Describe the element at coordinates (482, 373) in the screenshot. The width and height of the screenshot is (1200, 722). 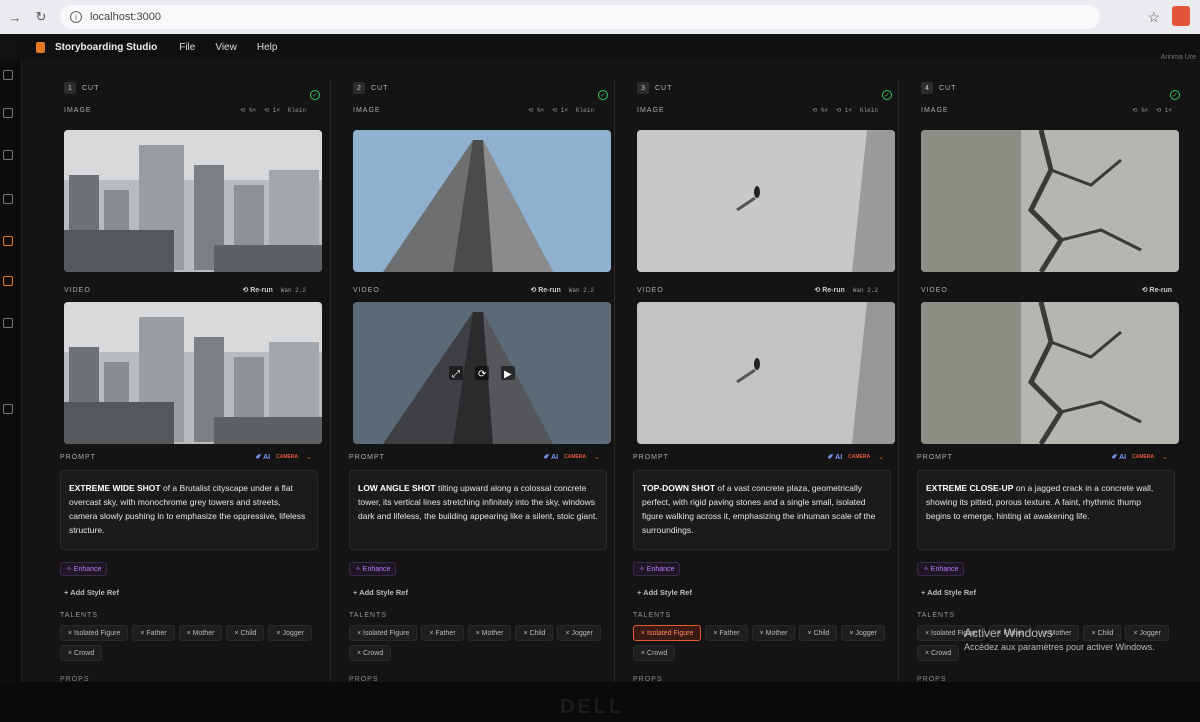
I see `video-thumbnail: ⤢ ⟳ ▶` at that location.